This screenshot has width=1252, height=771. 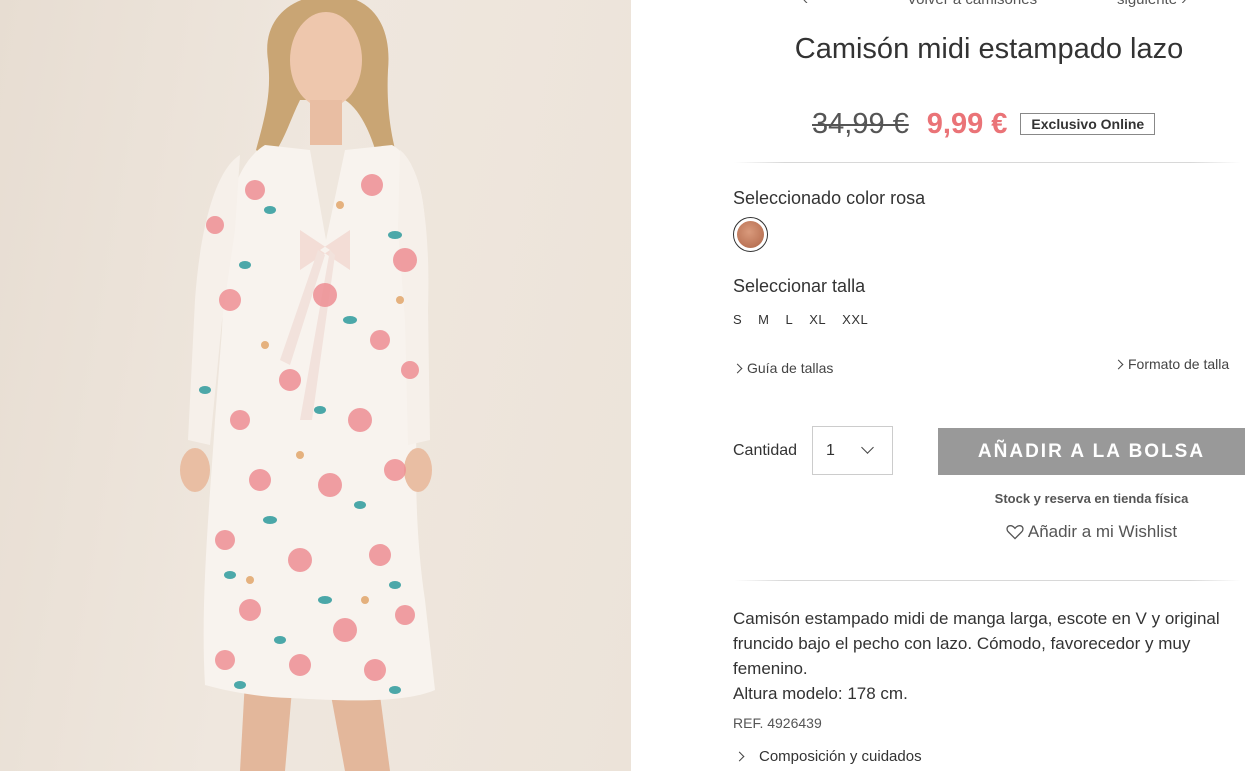 I want to click on add-to-wishlist-button: Añadir a mi Wishlist, so click(x=1091, y=532).